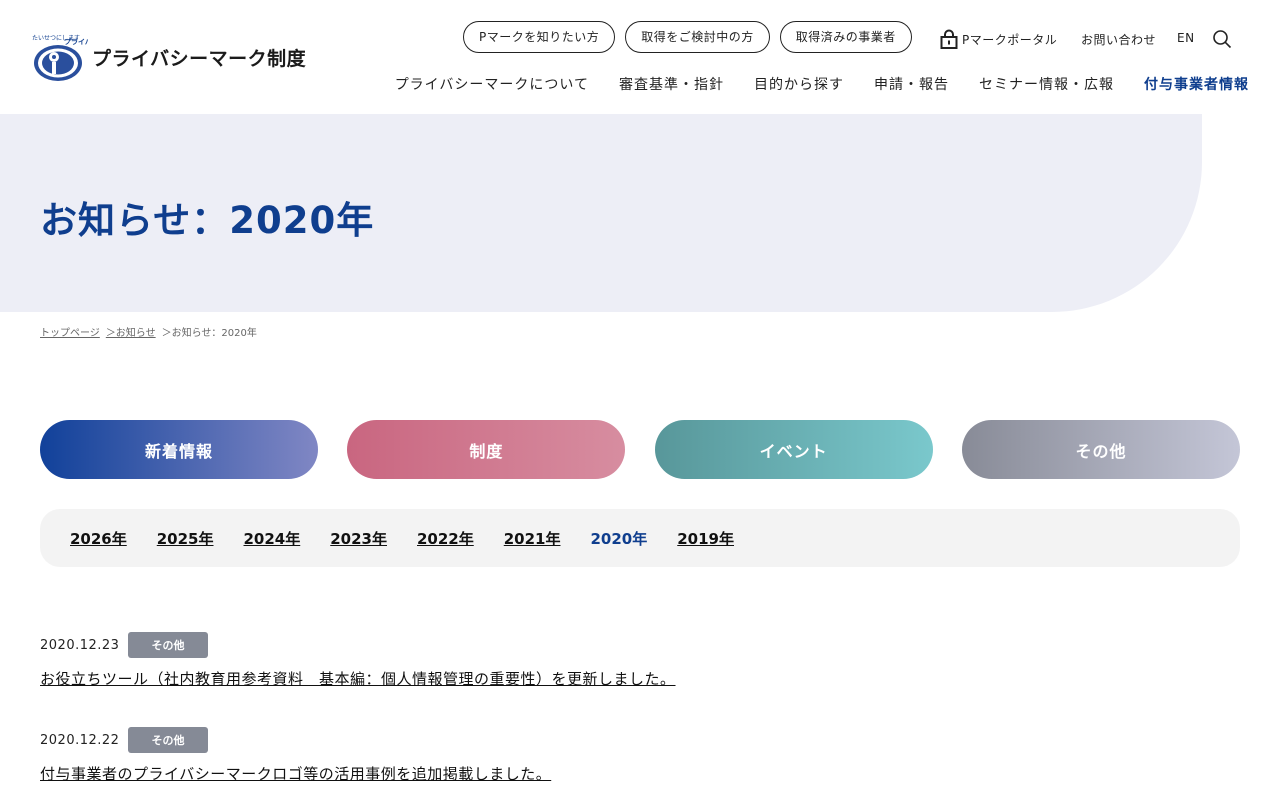  Describe the element at coordinates (1118, 39) in the screenshot. I see `contact-link: お問い合わせ` at that location.